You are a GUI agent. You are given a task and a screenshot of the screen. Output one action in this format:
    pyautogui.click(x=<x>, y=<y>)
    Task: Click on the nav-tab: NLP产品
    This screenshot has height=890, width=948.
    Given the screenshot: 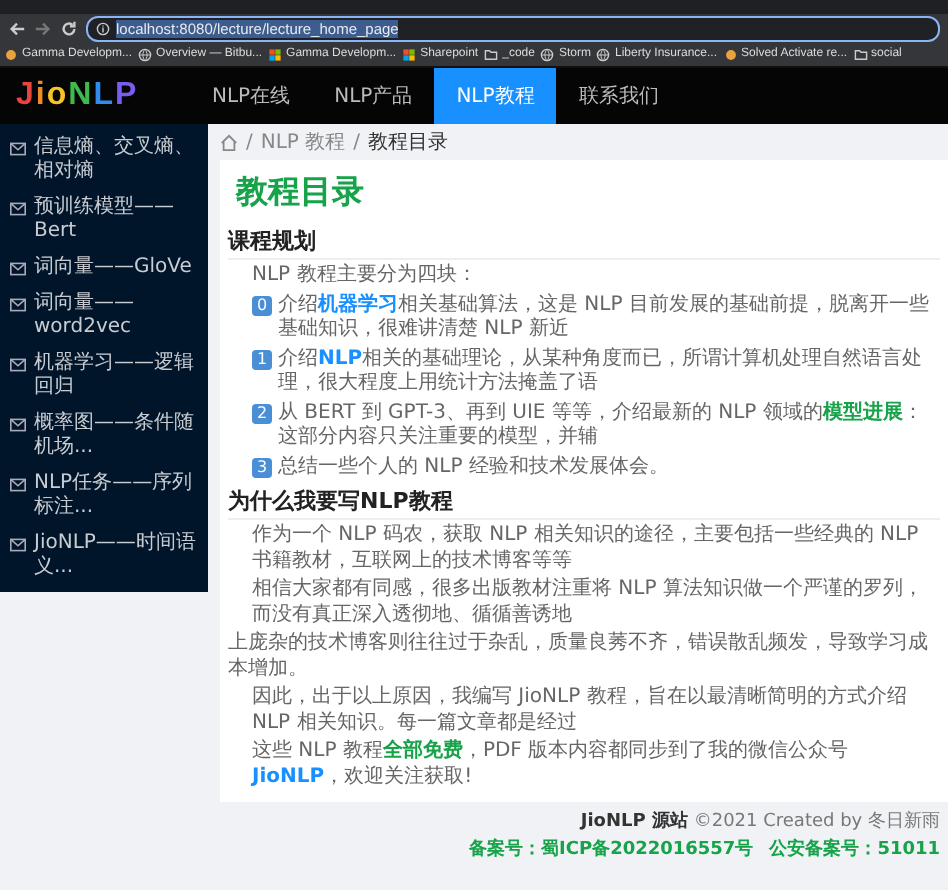 What is the action you would take?
    pyautogui.click(x=373, y=96)
    